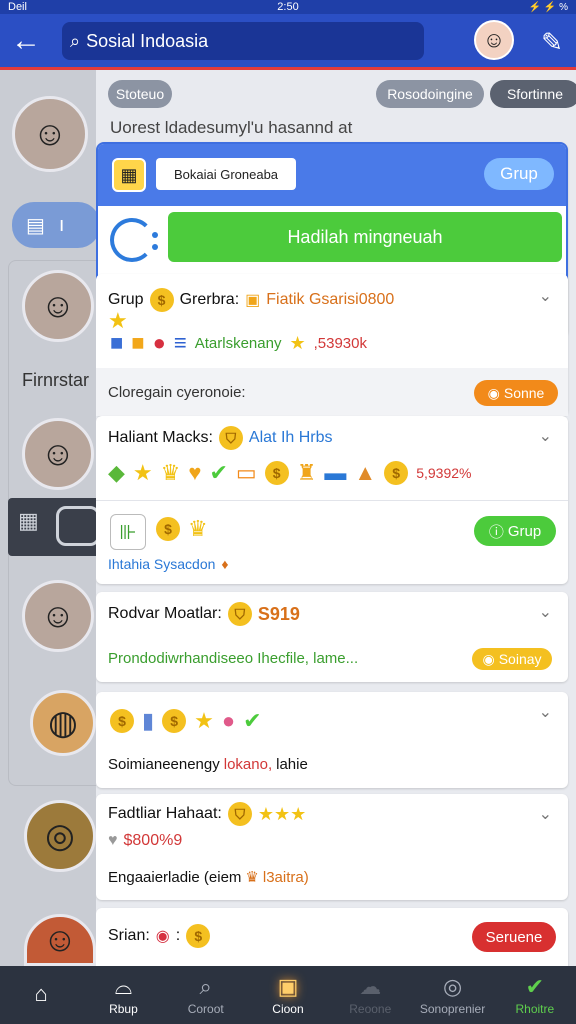  I want to click on contact-avatar-6: ☺, so click(60, 940).